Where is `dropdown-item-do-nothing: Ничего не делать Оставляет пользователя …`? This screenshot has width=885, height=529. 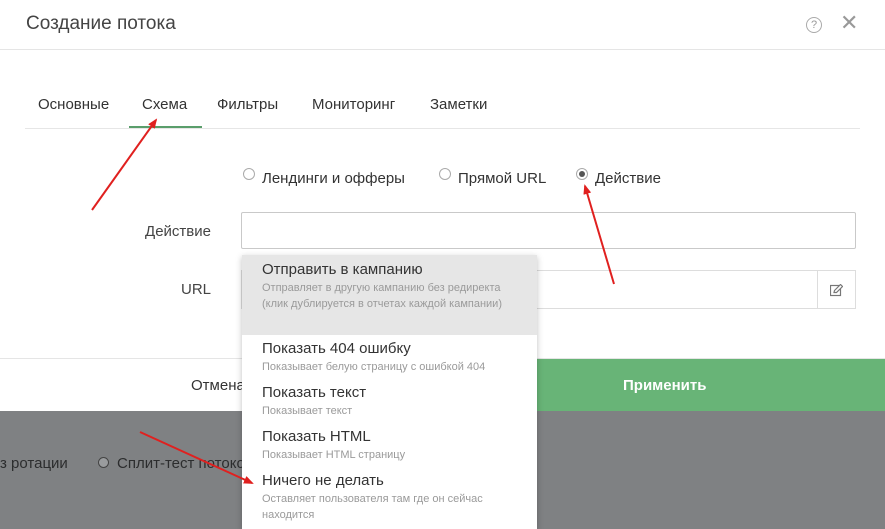 dropdown-item-do-nothing: Ничего не делать Оставляет пользователя … is located at coordinates (389, 498).